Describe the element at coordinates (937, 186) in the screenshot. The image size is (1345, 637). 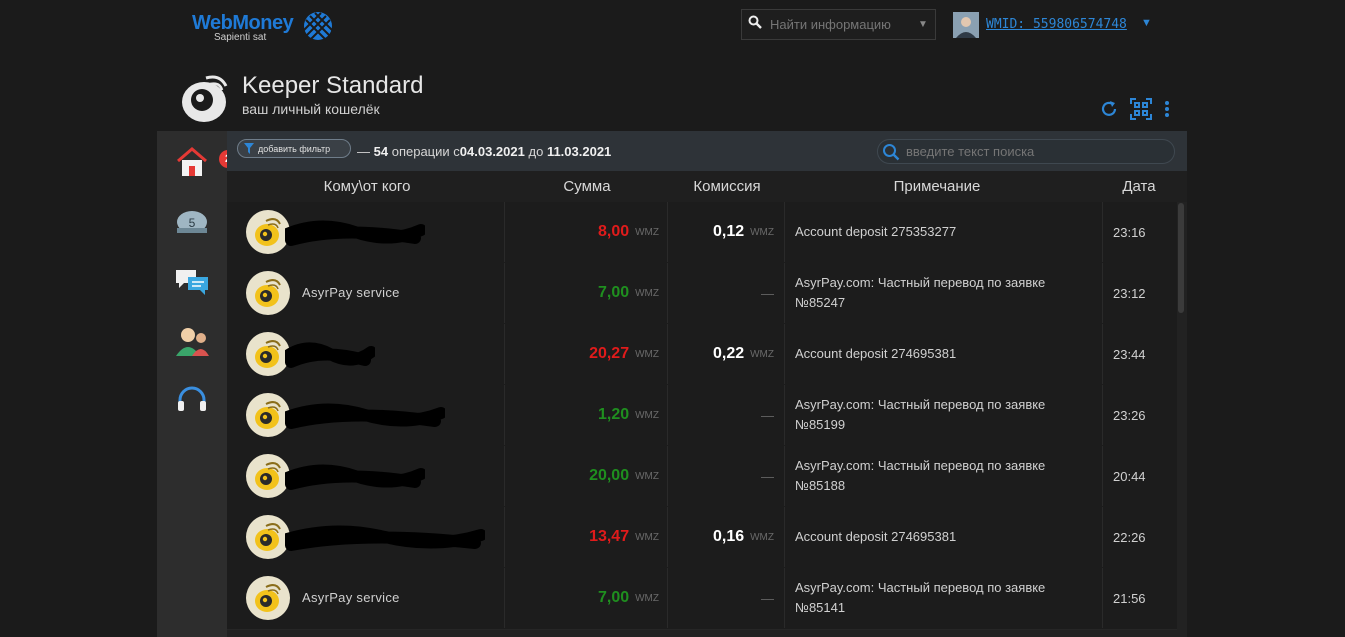
I see `col-note: Примечание` at that location.